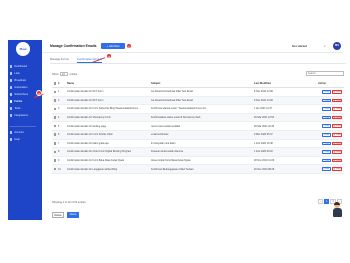 Image resolution: width=350 pixels, height=263 pixels. I want to click on column-header-name: Name, so click(109, 83).